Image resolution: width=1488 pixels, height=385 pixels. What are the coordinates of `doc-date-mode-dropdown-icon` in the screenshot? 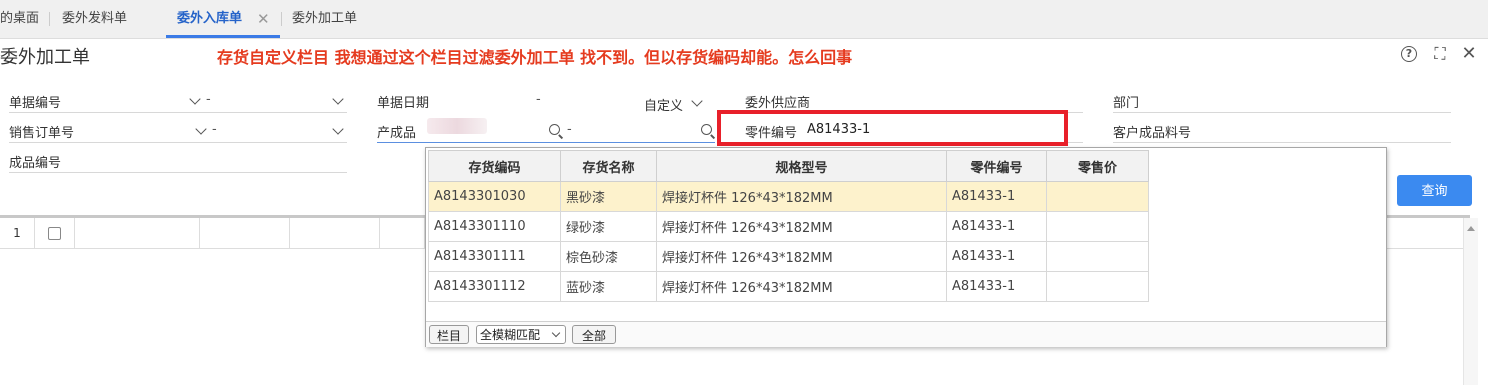 It's located at (697, 101).